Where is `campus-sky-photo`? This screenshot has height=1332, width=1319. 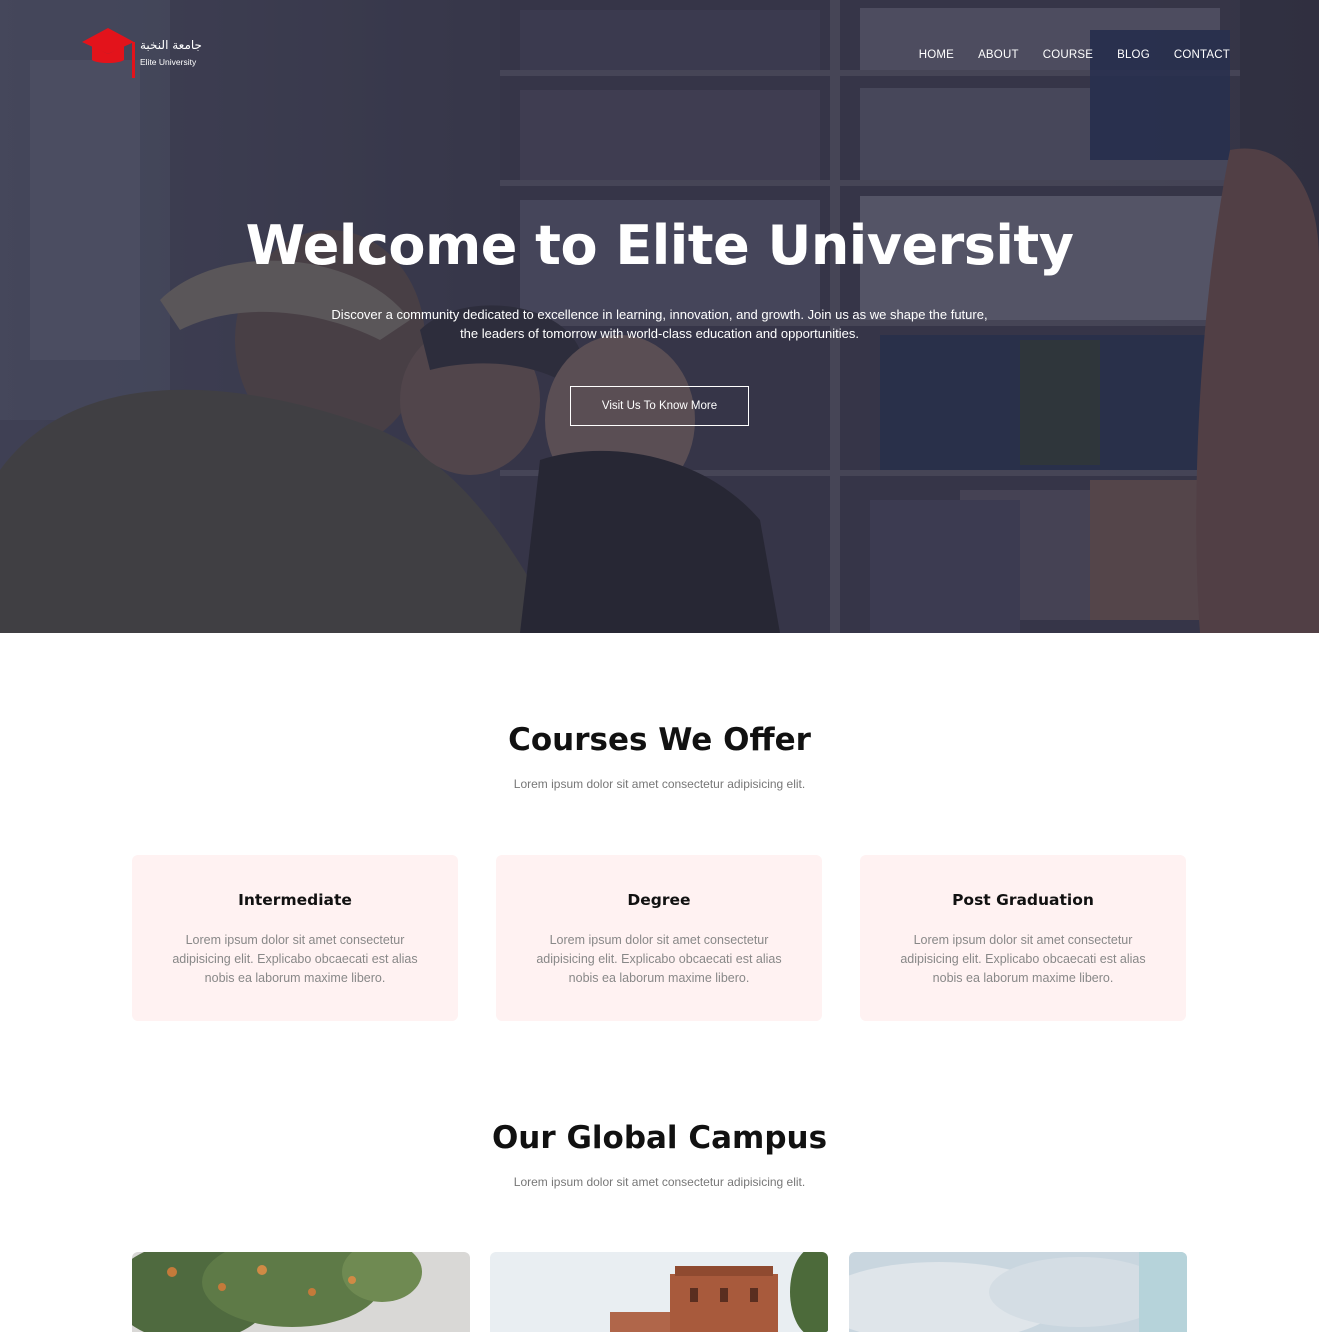
campus-sky-photo is located at coordinates (1018, 1292).